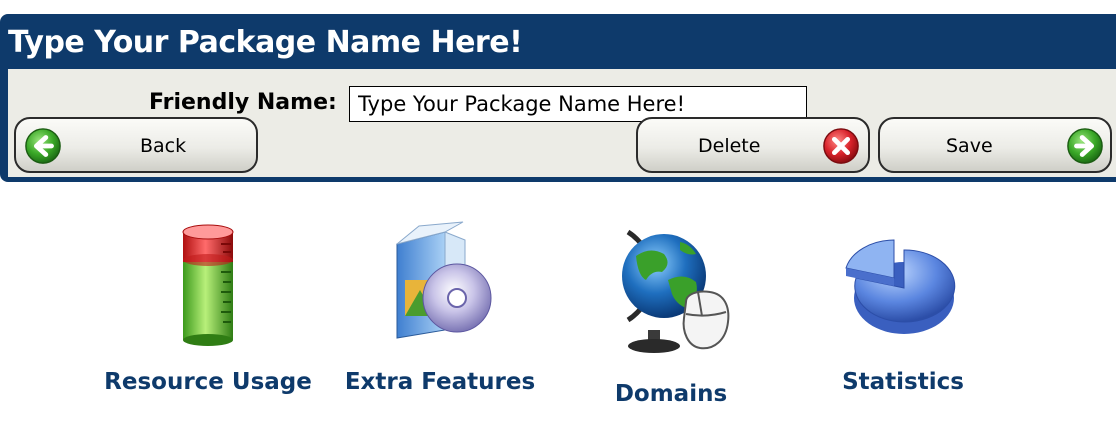  I want to click on resource-usage-label: Resource Usage, so click(208, 382).